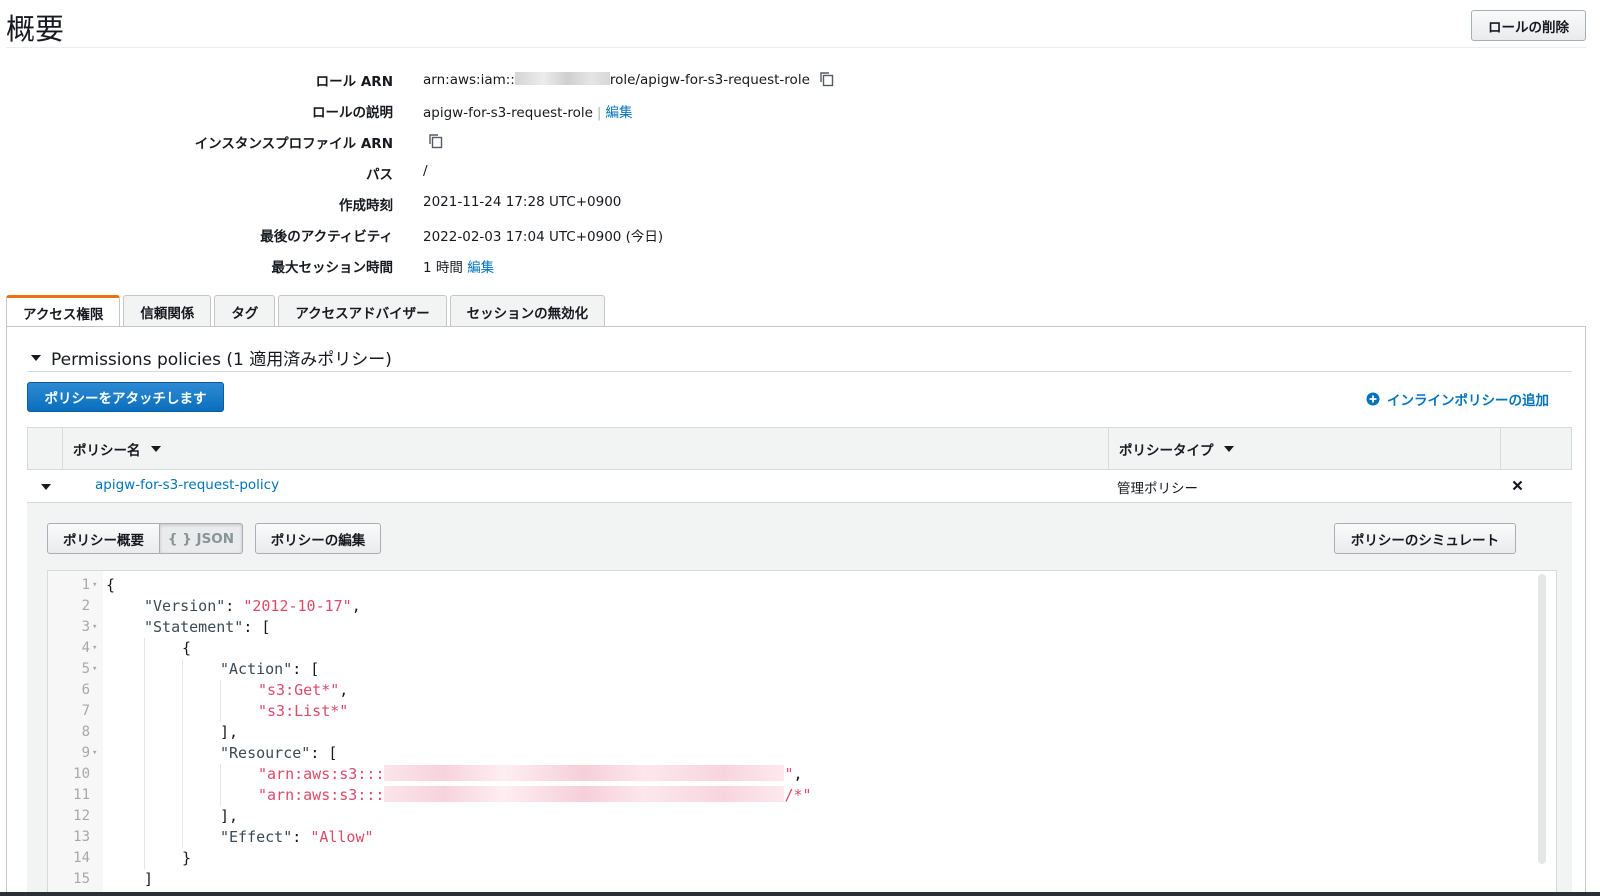  What do you see at coordinates (796, 47) in the screenshot?
I see `header-divider` at bounding box center [796, 47].